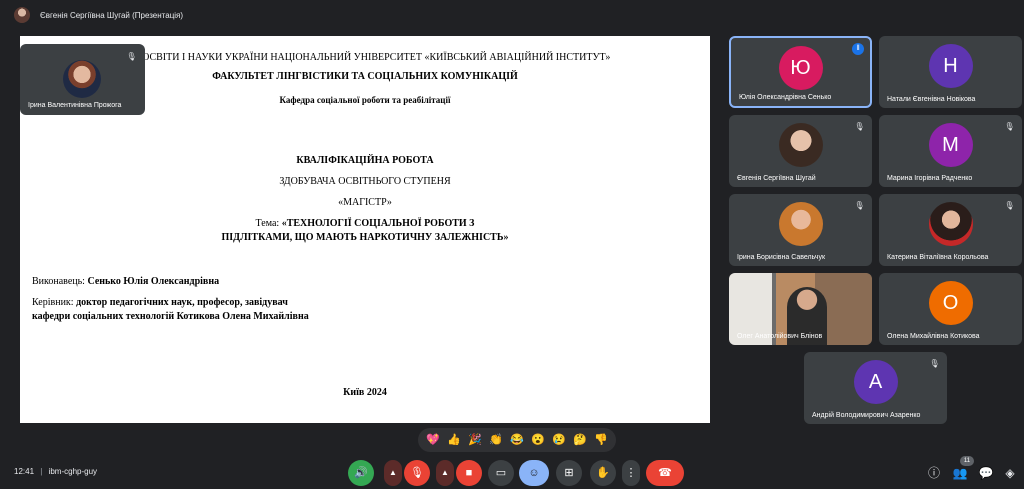 Image resolution: width=1024 pixels, height=489 pixels. I want to click on top-bar: Євгенія Сергіївна Шугай (Презентація), so click(512, 15).